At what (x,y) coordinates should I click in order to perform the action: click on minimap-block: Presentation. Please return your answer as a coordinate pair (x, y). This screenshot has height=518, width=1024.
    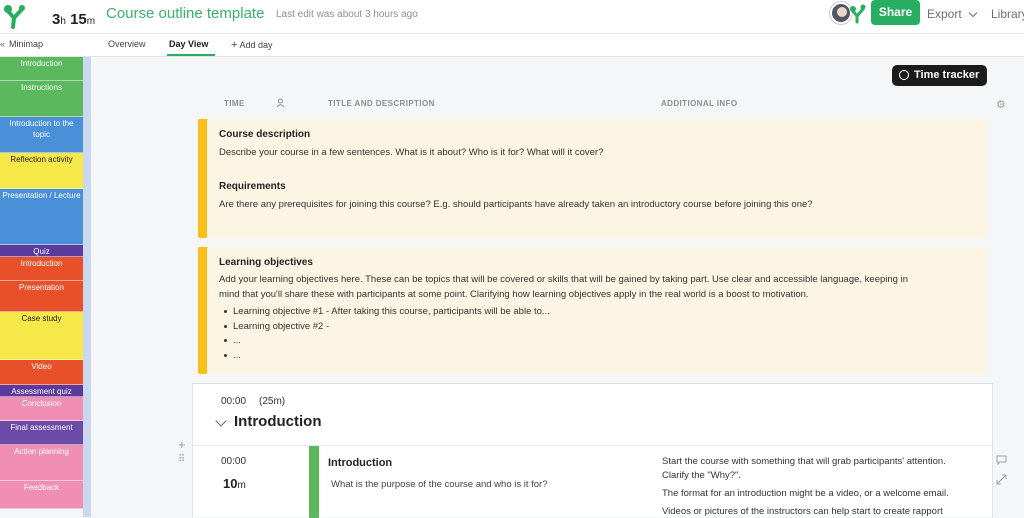
    Looking at the image, I should click on (41, 296).